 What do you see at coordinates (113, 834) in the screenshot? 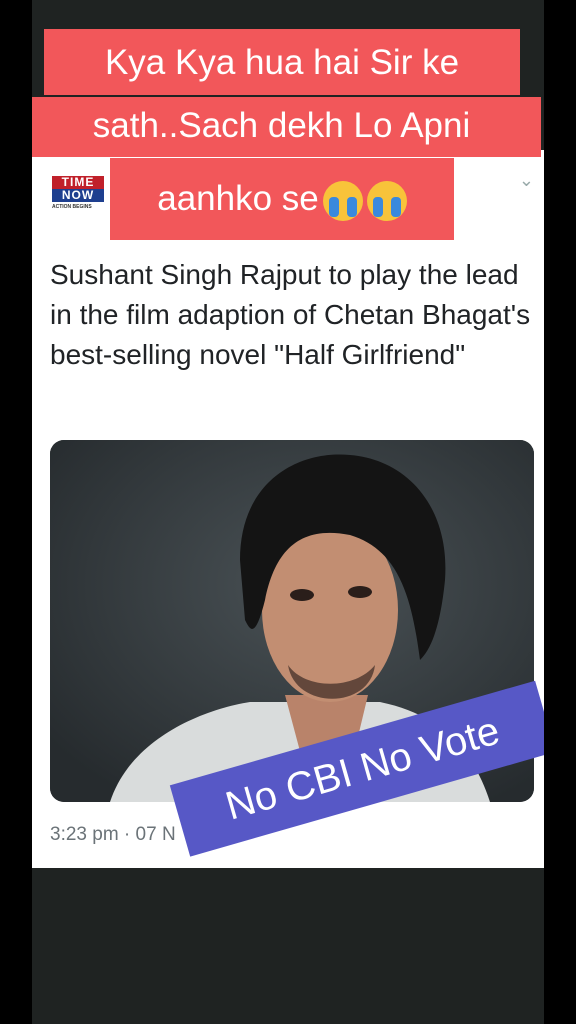
I see `tweet-timestamp: 3:23 pm · 07 N` at bounding box center [113, 834].